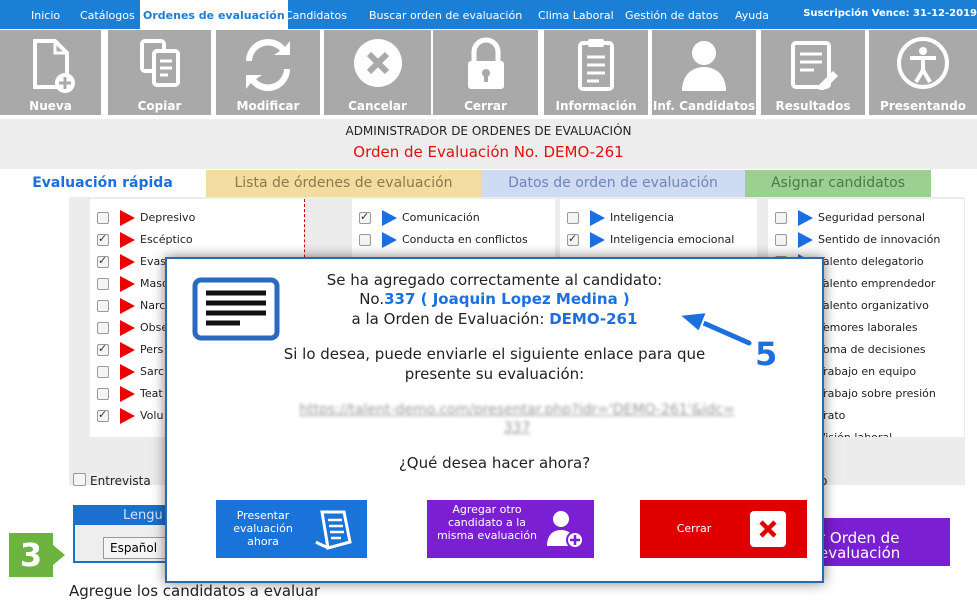 The image size is (977, 612). Describe the element at coordinates (672, 239) in the screenshot. I see `factor-label: Inteligencia emocional` at that location.